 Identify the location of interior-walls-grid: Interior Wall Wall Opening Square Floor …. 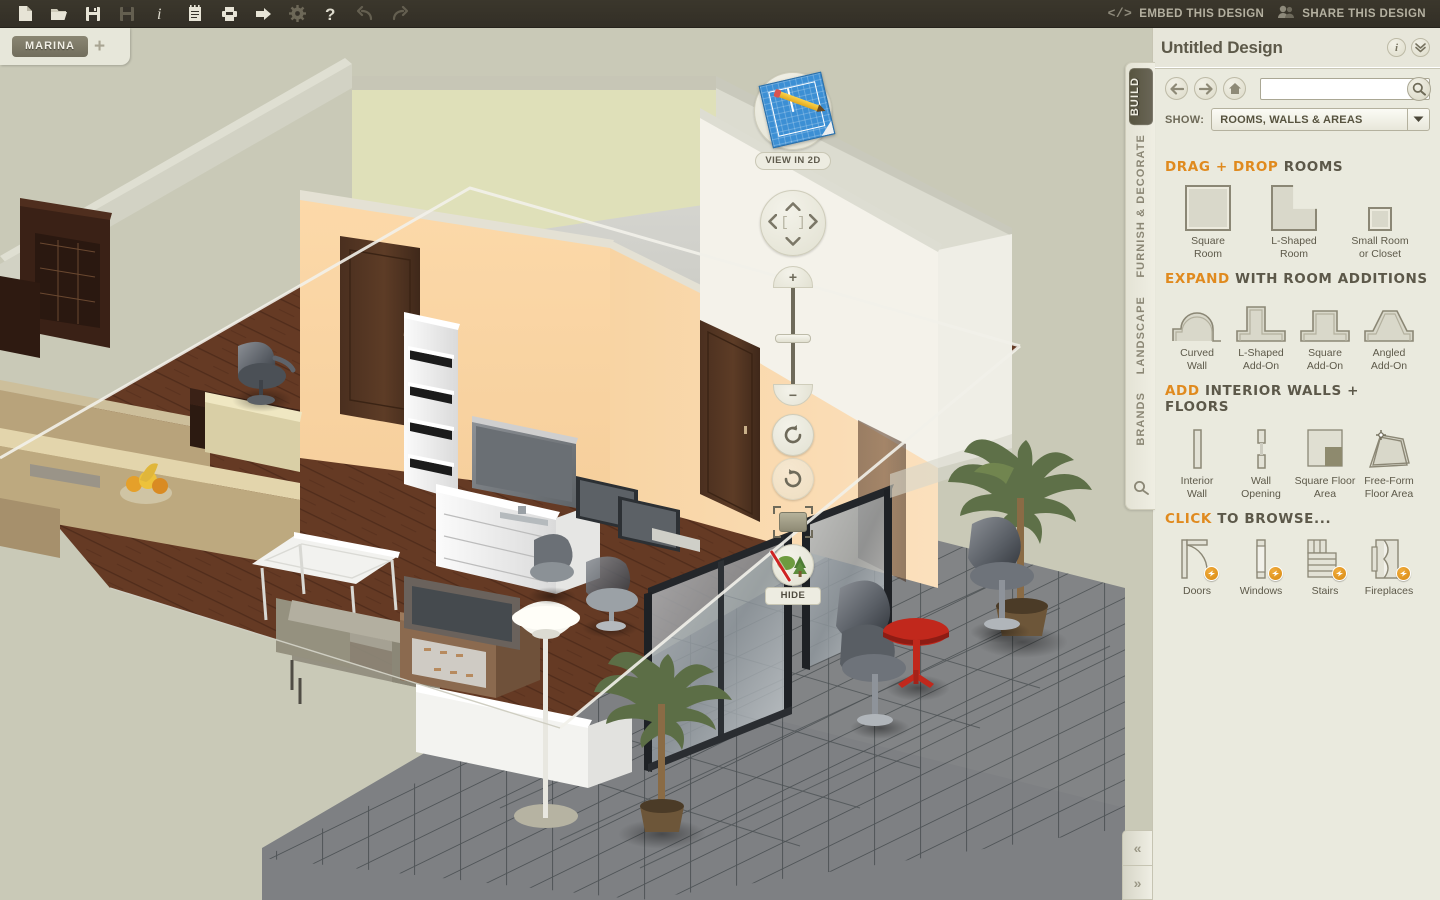
(1296, 461).